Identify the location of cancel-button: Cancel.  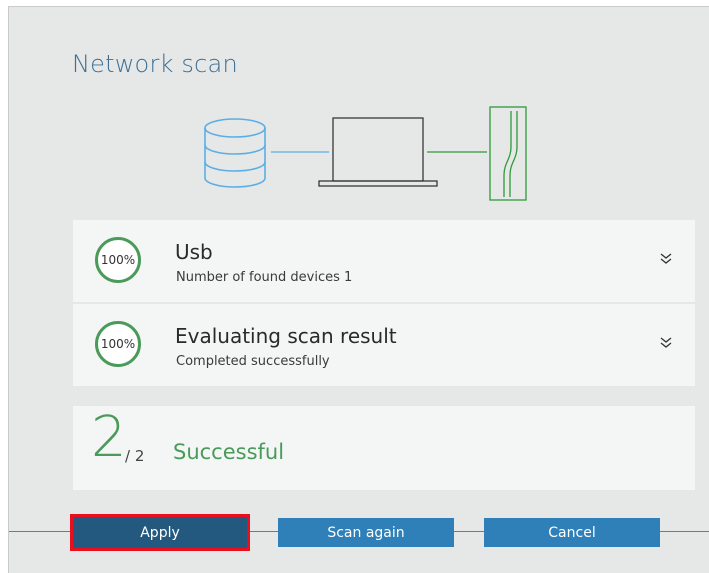
(572, 532).